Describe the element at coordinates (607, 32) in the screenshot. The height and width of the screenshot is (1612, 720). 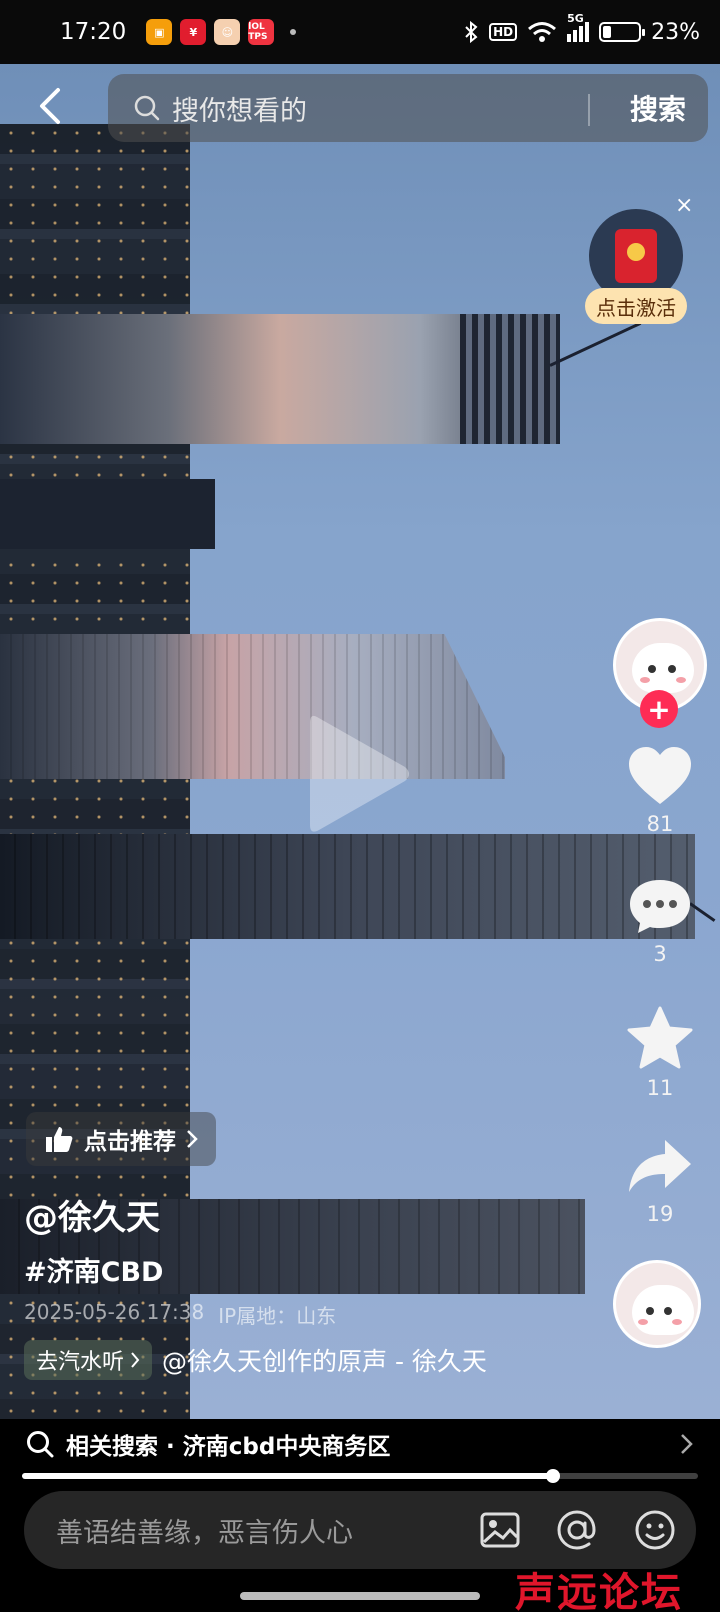
I see `battery-fill` at that location.